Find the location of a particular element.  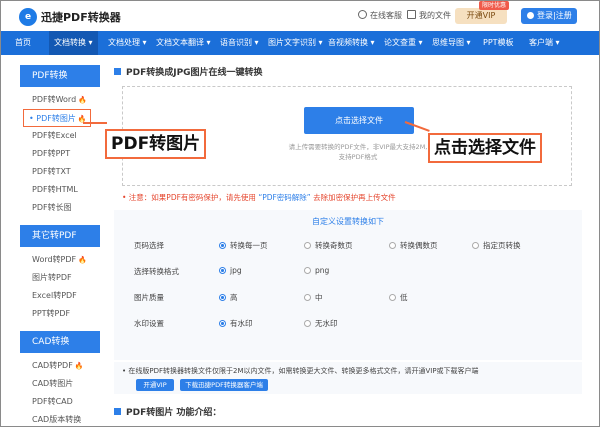

option-no-watermark: 无水印 is located at coordinates (321, 323).